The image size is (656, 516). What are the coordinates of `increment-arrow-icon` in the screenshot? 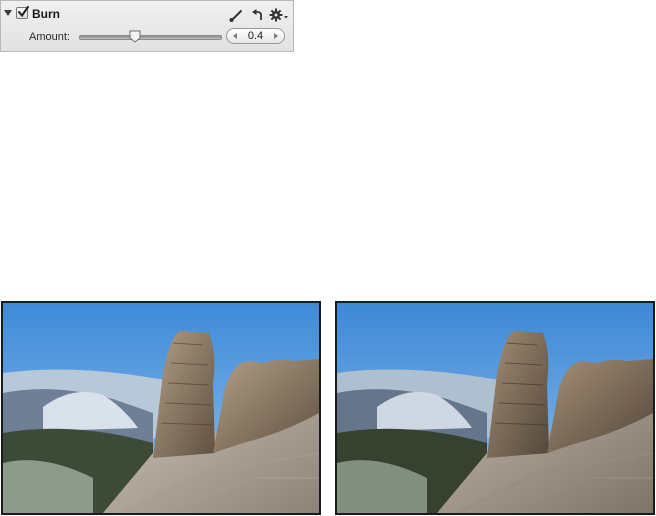 It's located at (276, 36).